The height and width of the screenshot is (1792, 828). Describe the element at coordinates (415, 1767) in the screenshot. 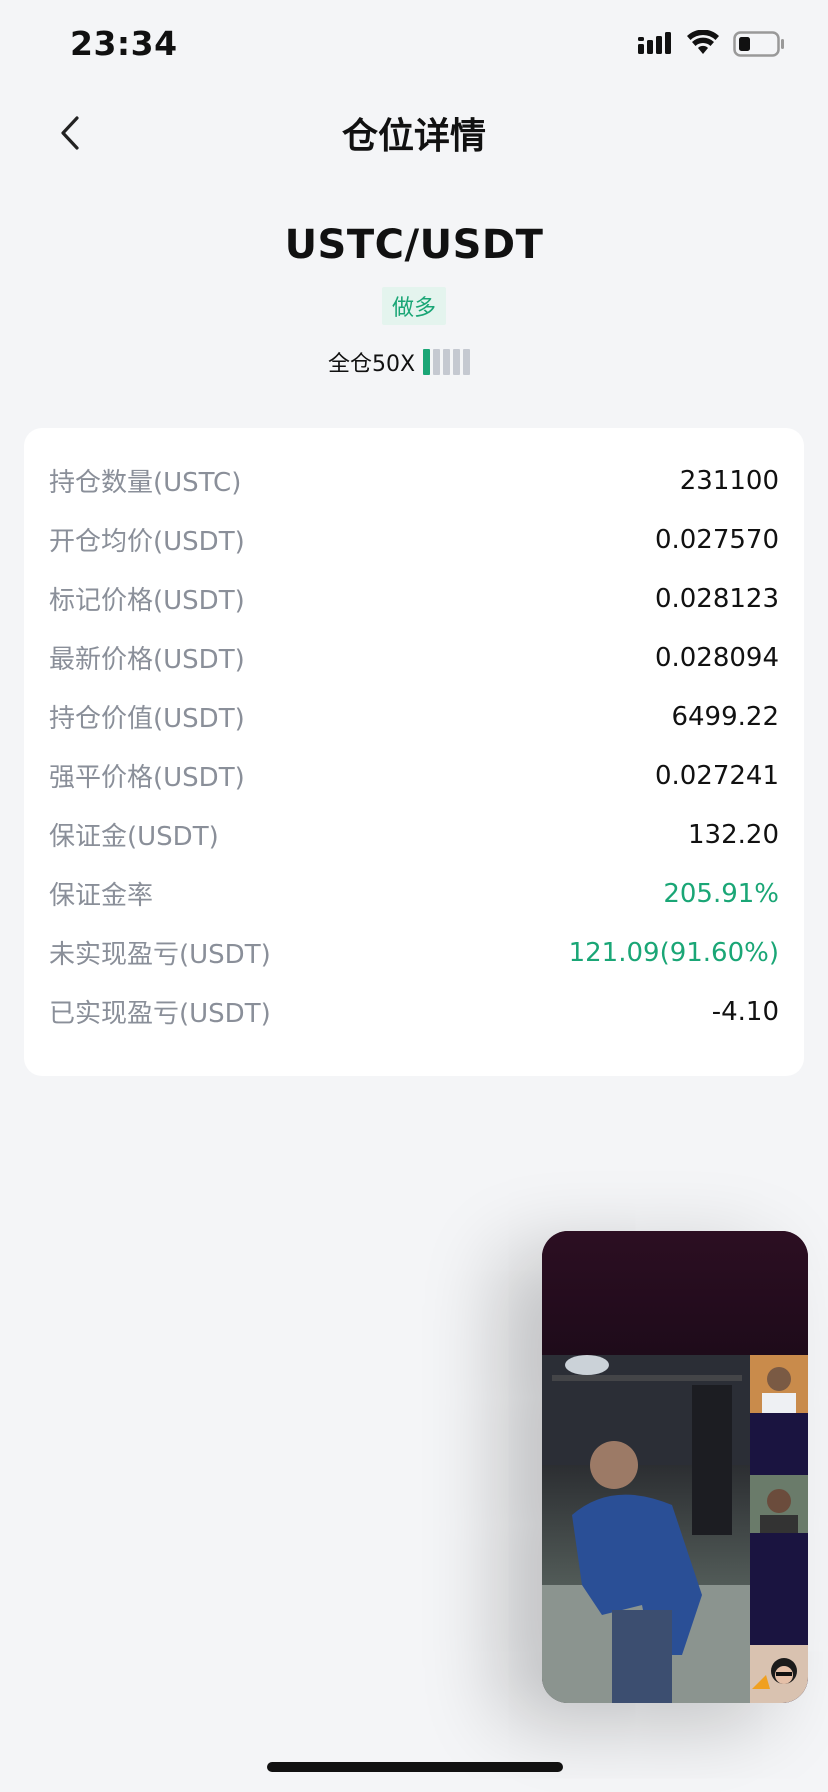

I see `home-indicator` at that location.